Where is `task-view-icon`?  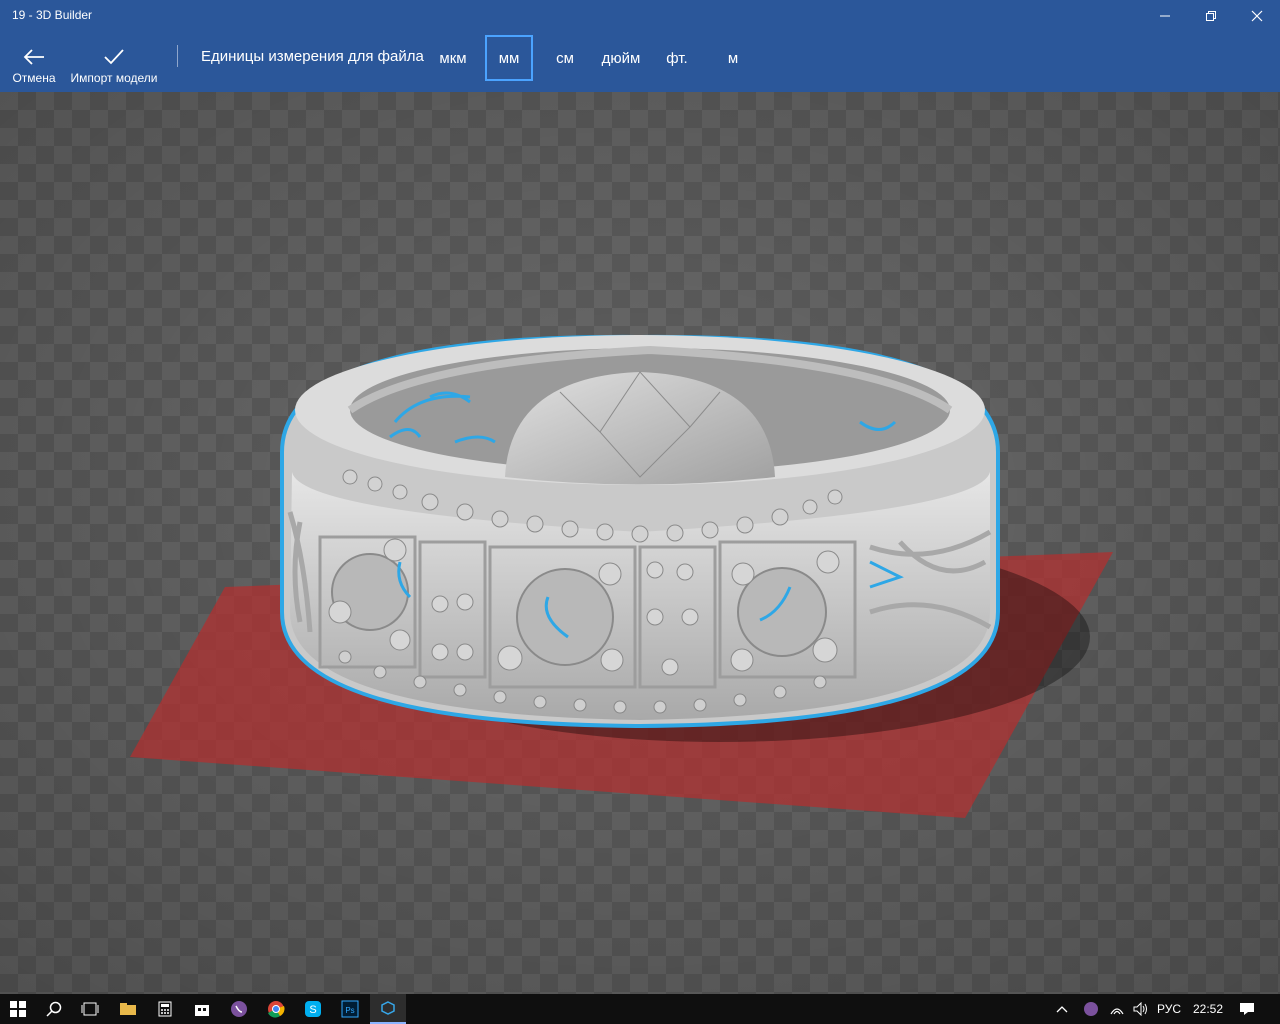 task-view-icon is located at coordinates (90, 1009).